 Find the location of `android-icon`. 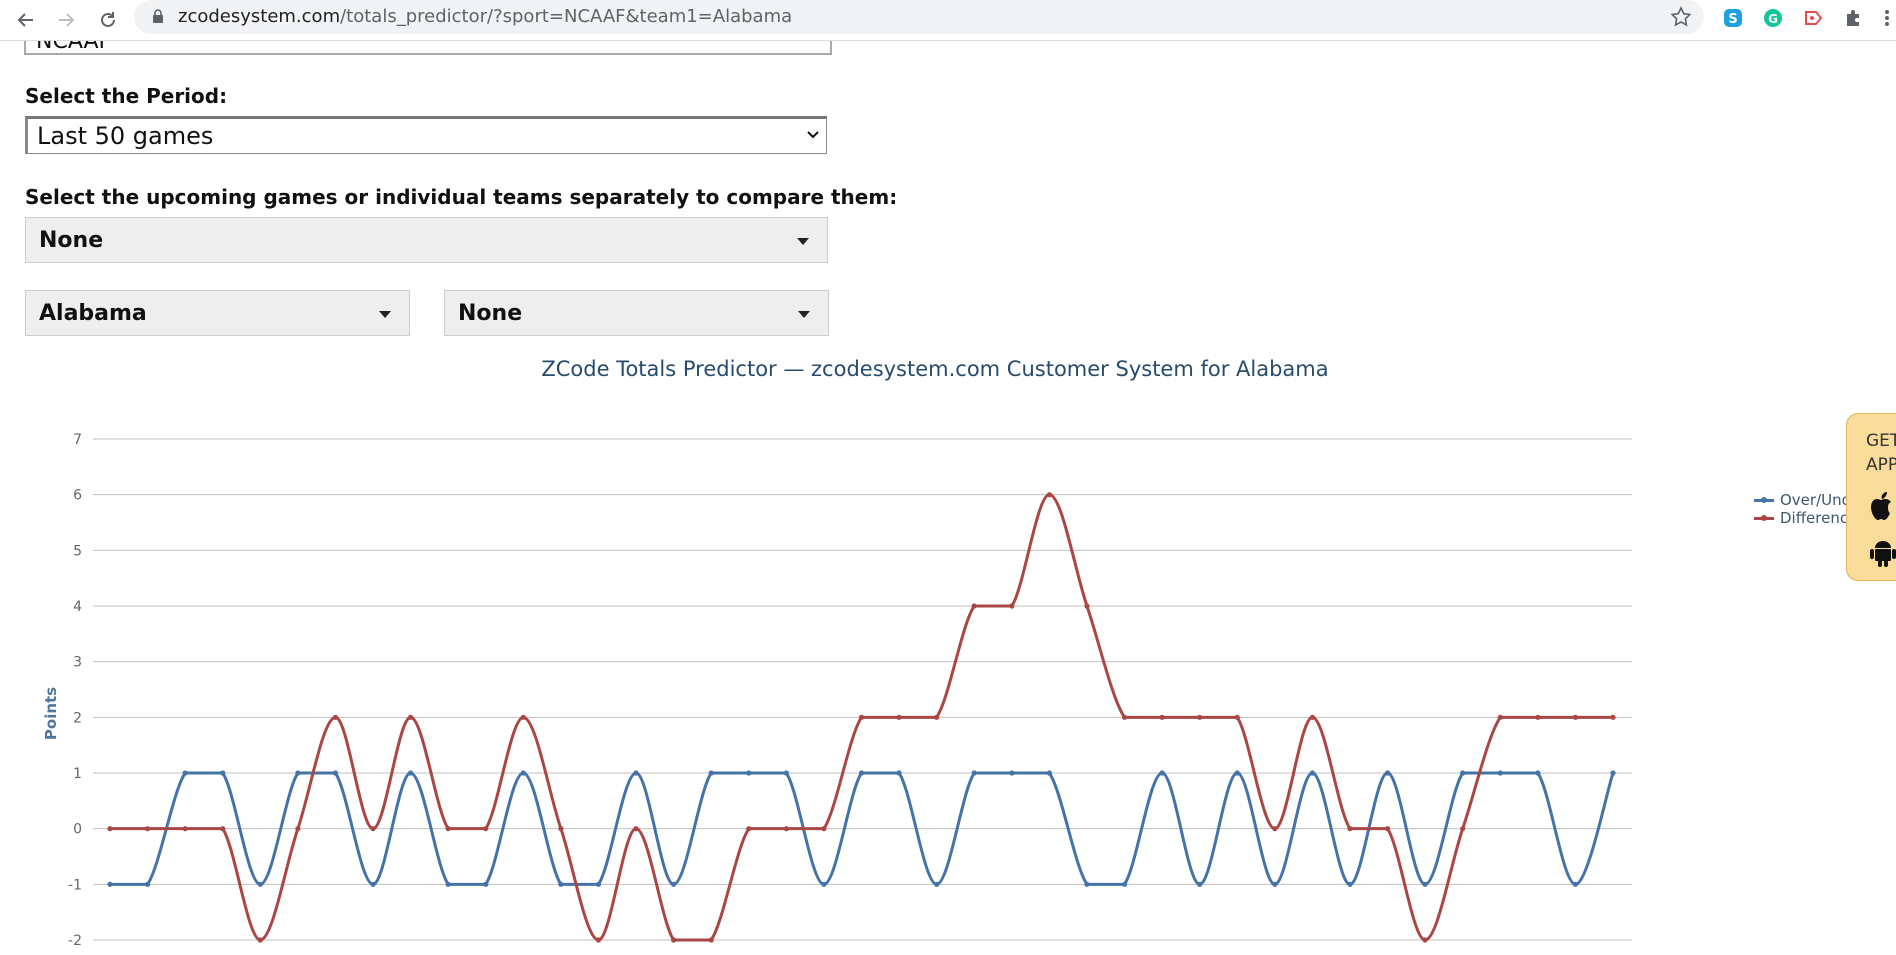

android-icon is located at coordinates (1883, 553).